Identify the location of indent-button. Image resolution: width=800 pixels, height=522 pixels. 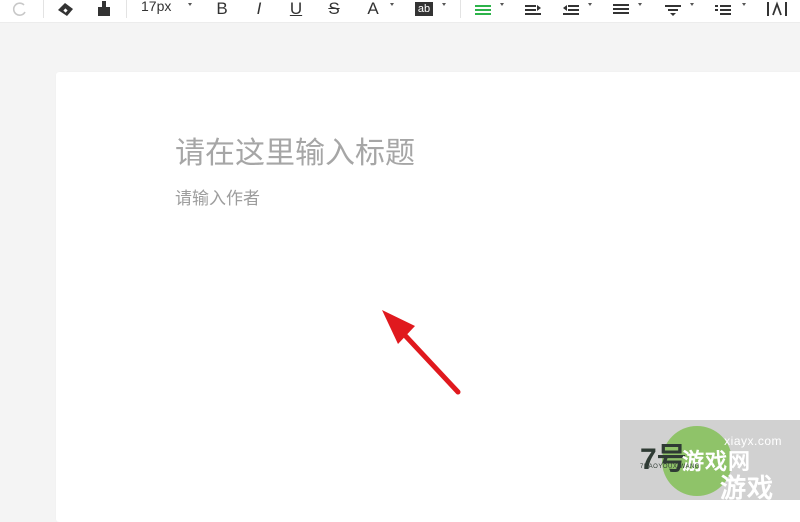
(533, 9).